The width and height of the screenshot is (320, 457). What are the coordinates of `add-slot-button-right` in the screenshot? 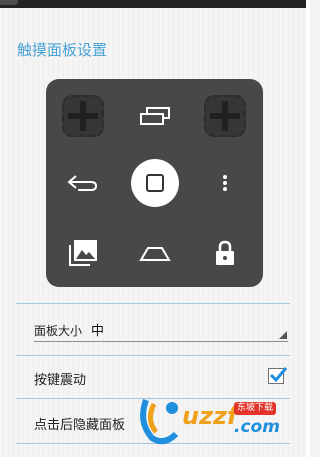 It's located at (225, 116).